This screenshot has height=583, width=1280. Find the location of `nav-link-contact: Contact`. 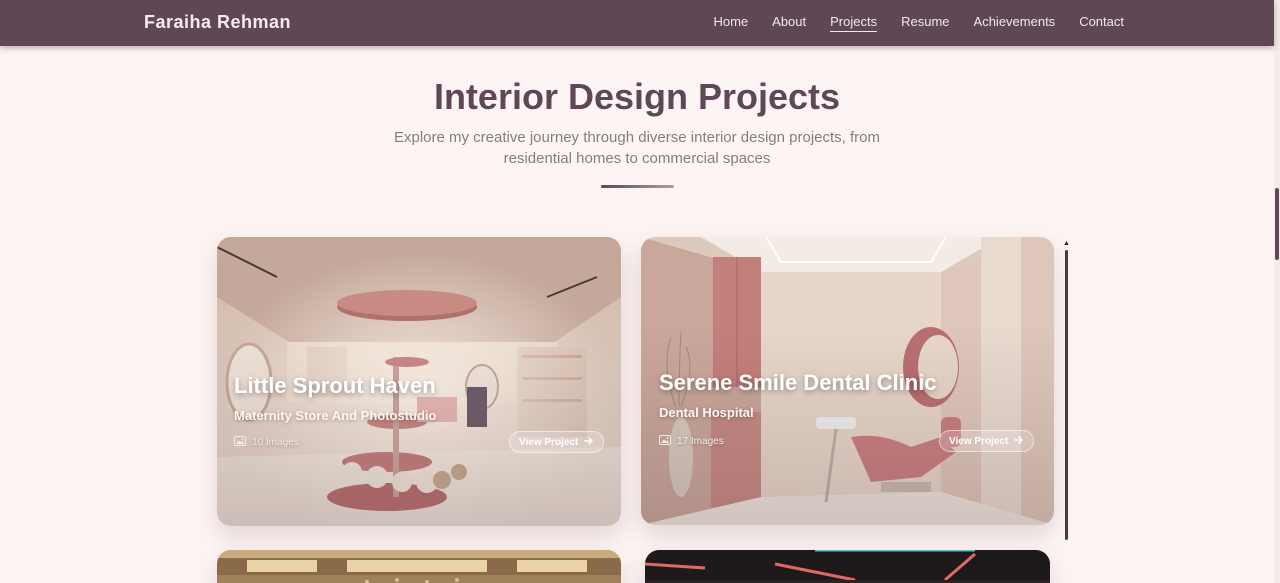

nav-link-contact: Contact is located at coordinates (1101, 23).